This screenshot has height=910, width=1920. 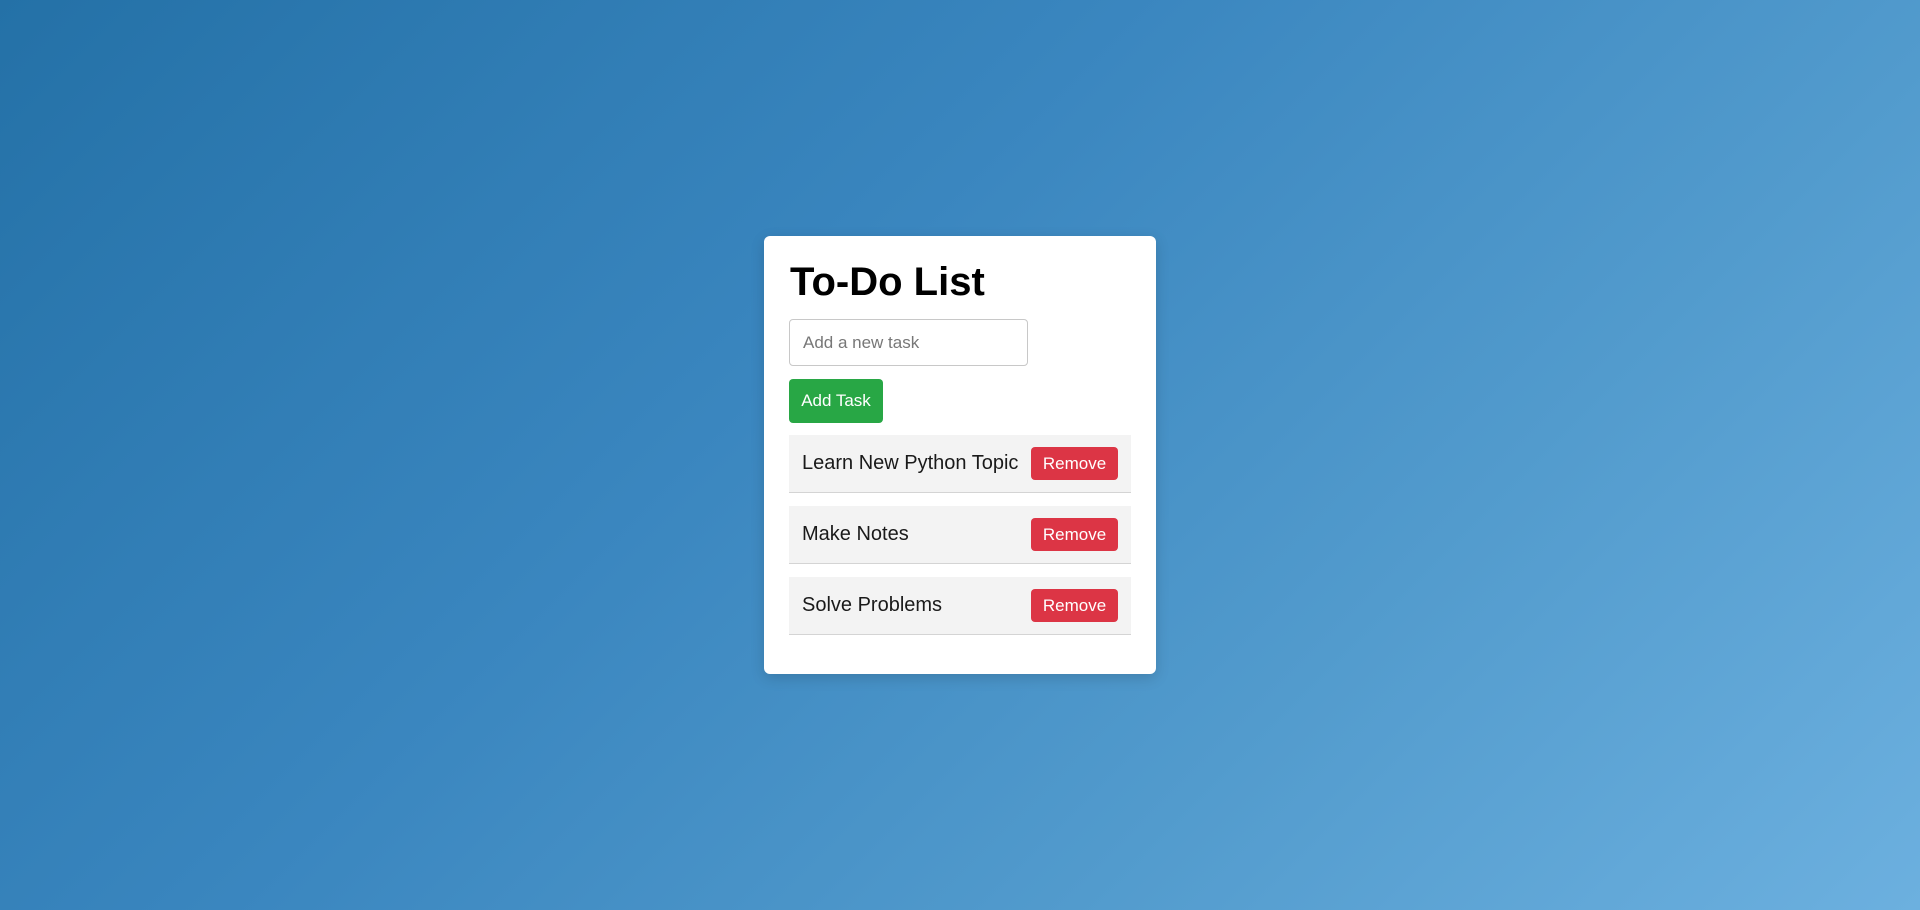 What do you see at coordinates (910, 463) in the screenshot?
I see `task-text: Learn New Python Topic` at bounding box center [910, 463].